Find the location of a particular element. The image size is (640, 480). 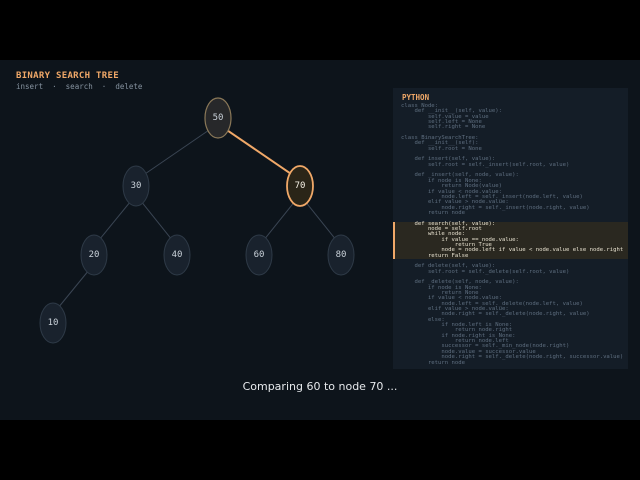

tree-edge-n50-n30 is located at coordinates (177, 152).